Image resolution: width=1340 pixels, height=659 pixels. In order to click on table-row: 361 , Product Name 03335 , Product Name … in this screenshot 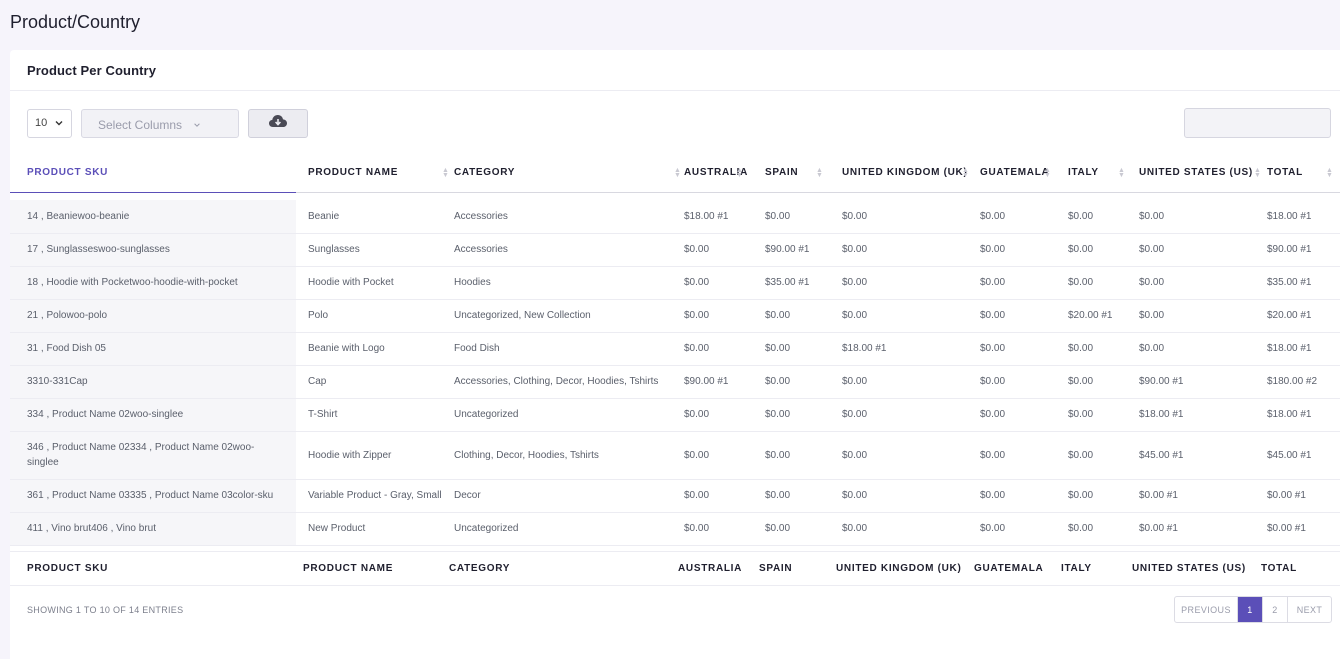, I will do `click(675, 496)`.